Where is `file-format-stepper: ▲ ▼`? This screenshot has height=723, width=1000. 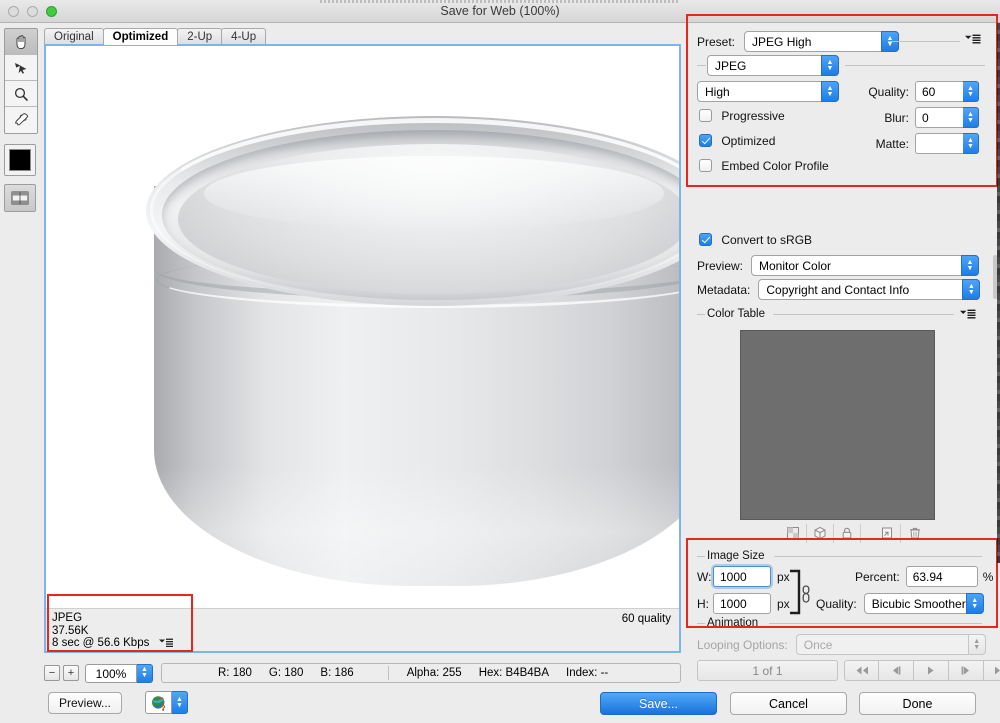
file-format-stepper: ▲ ▼ is located at coordinates (830, 65).